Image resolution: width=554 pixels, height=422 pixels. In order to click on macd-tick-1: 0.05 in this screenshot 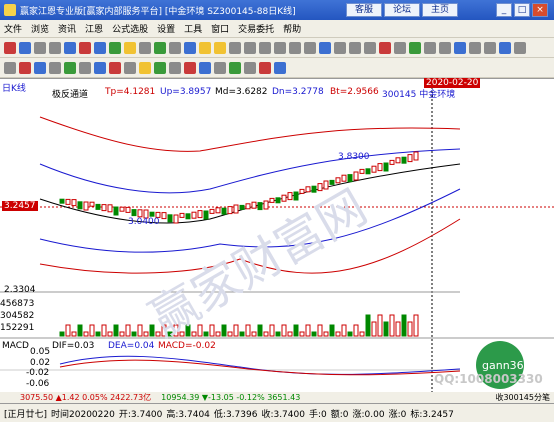, I will do `click(40, 352)`.